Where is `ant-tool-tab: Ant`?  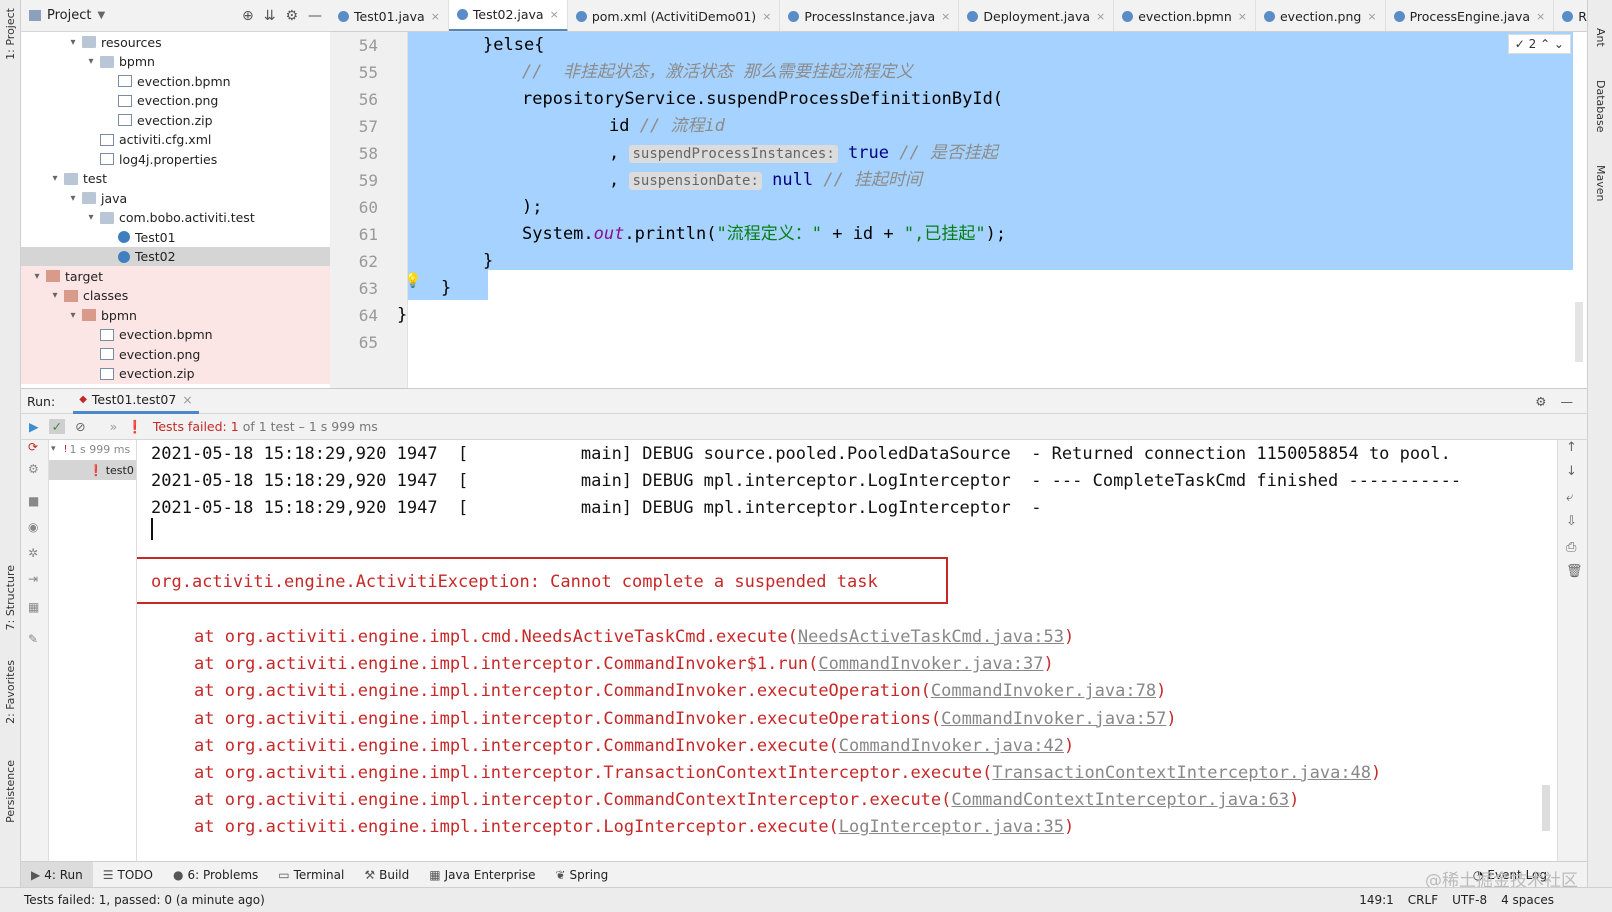
ant-tool-tab: Ant is located at coordinates (1600, 37).